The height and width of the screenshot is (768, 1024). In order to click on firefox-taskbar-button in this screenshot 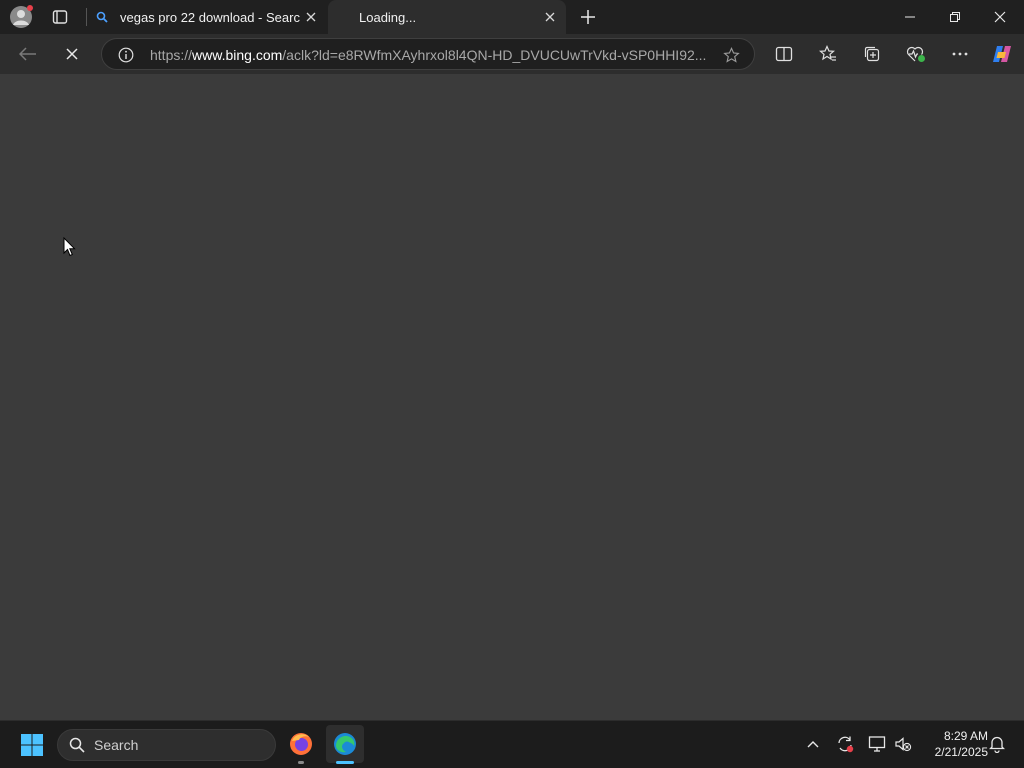, I will do `click(301, 744)`.